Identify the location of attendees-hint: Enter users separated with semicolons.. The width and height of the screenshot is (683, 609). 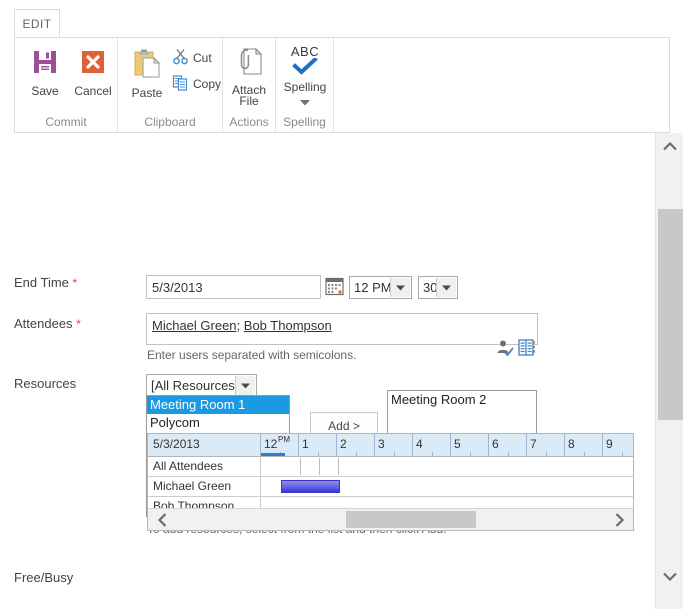
(252, 355).